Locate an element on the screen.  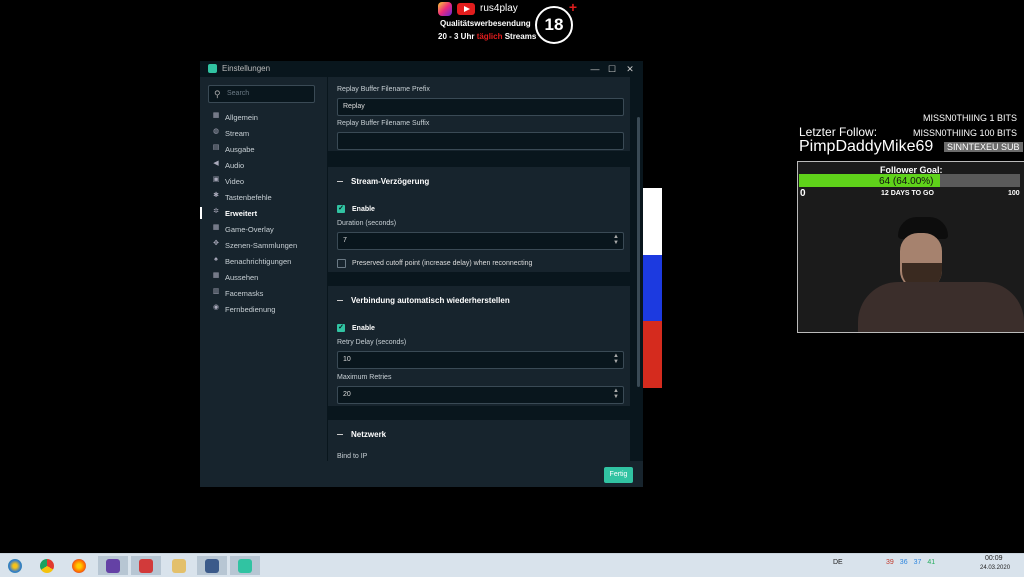
sidebar-item-game-overlay: ▦ Game-Overlay is located at coordinates (263, 229).